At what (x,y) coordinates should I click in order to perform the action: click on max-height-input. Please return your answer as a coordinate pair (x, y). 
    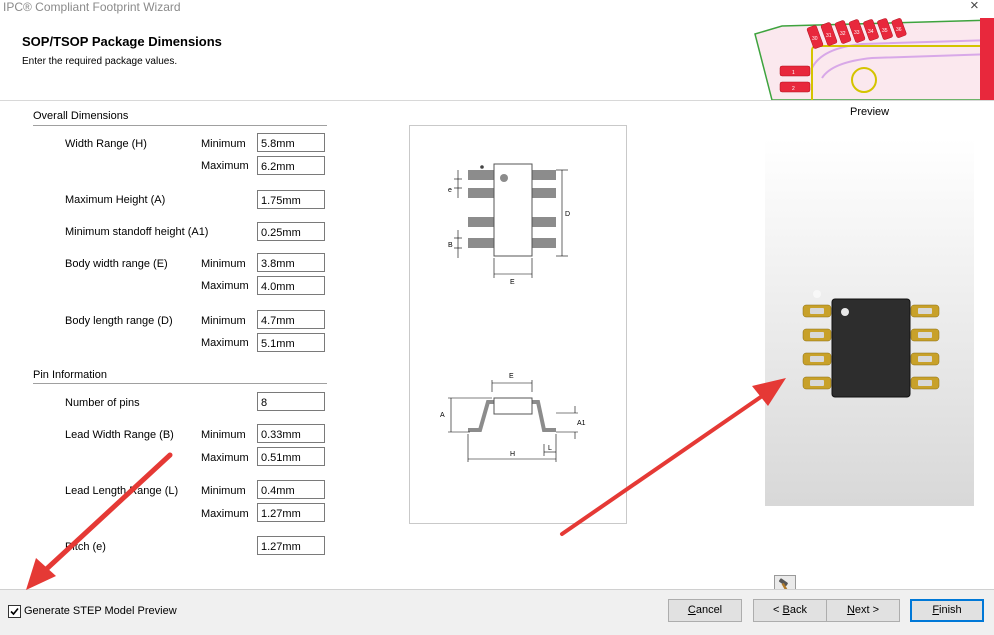
    Looking at the image, I should click on (291, 199).